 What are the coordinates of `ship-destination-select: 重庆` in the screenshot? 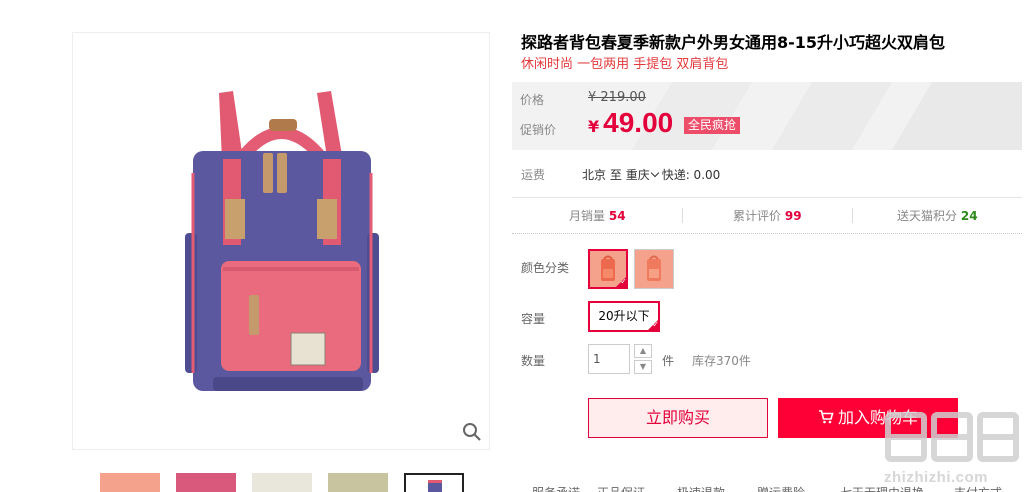 It's located at (644, 175).